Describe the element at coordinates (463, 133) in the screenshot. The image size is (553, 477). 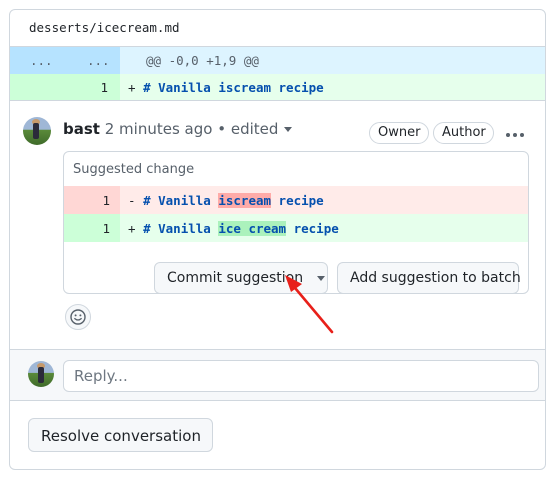
I see `author-label: Author` at that location.